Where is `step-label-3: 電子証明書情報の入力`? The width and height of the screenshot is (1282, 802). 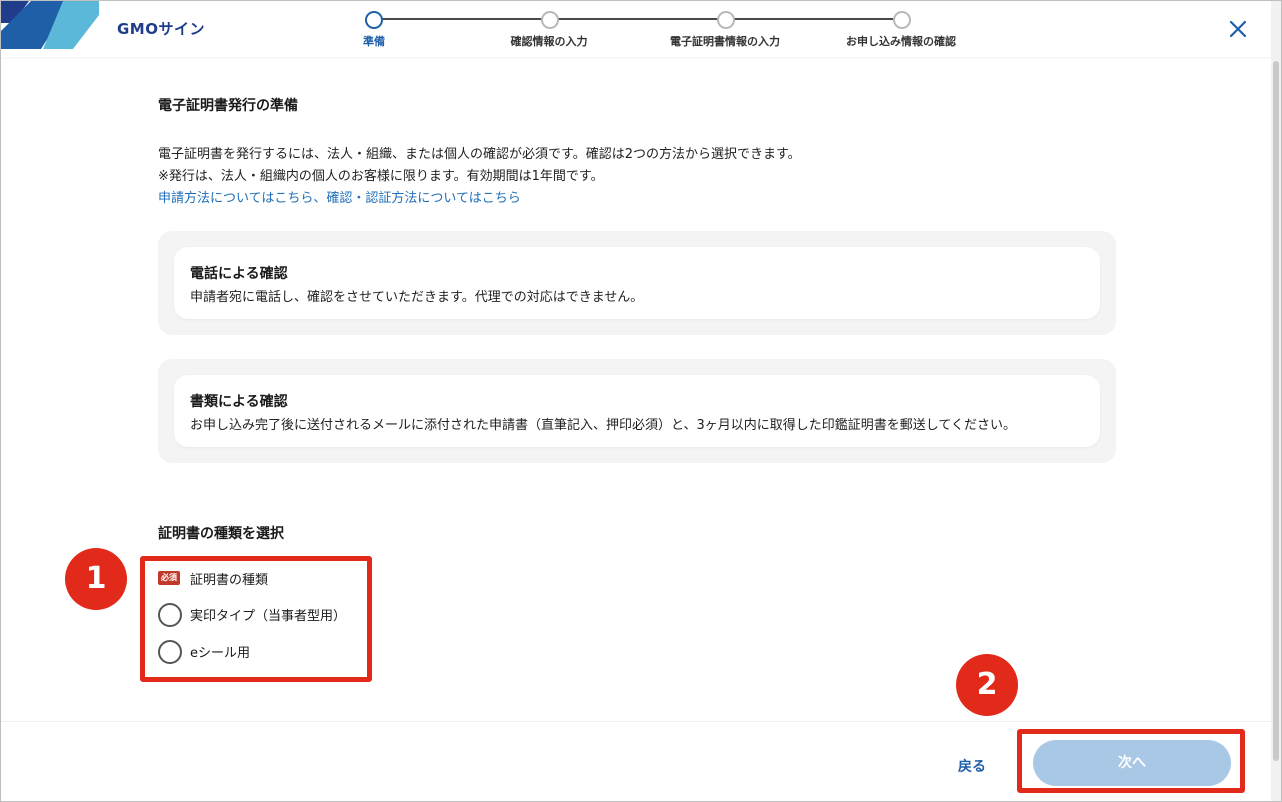
step-label-3: 電子証明書情報の入力 is located at coordinates (725, 41).